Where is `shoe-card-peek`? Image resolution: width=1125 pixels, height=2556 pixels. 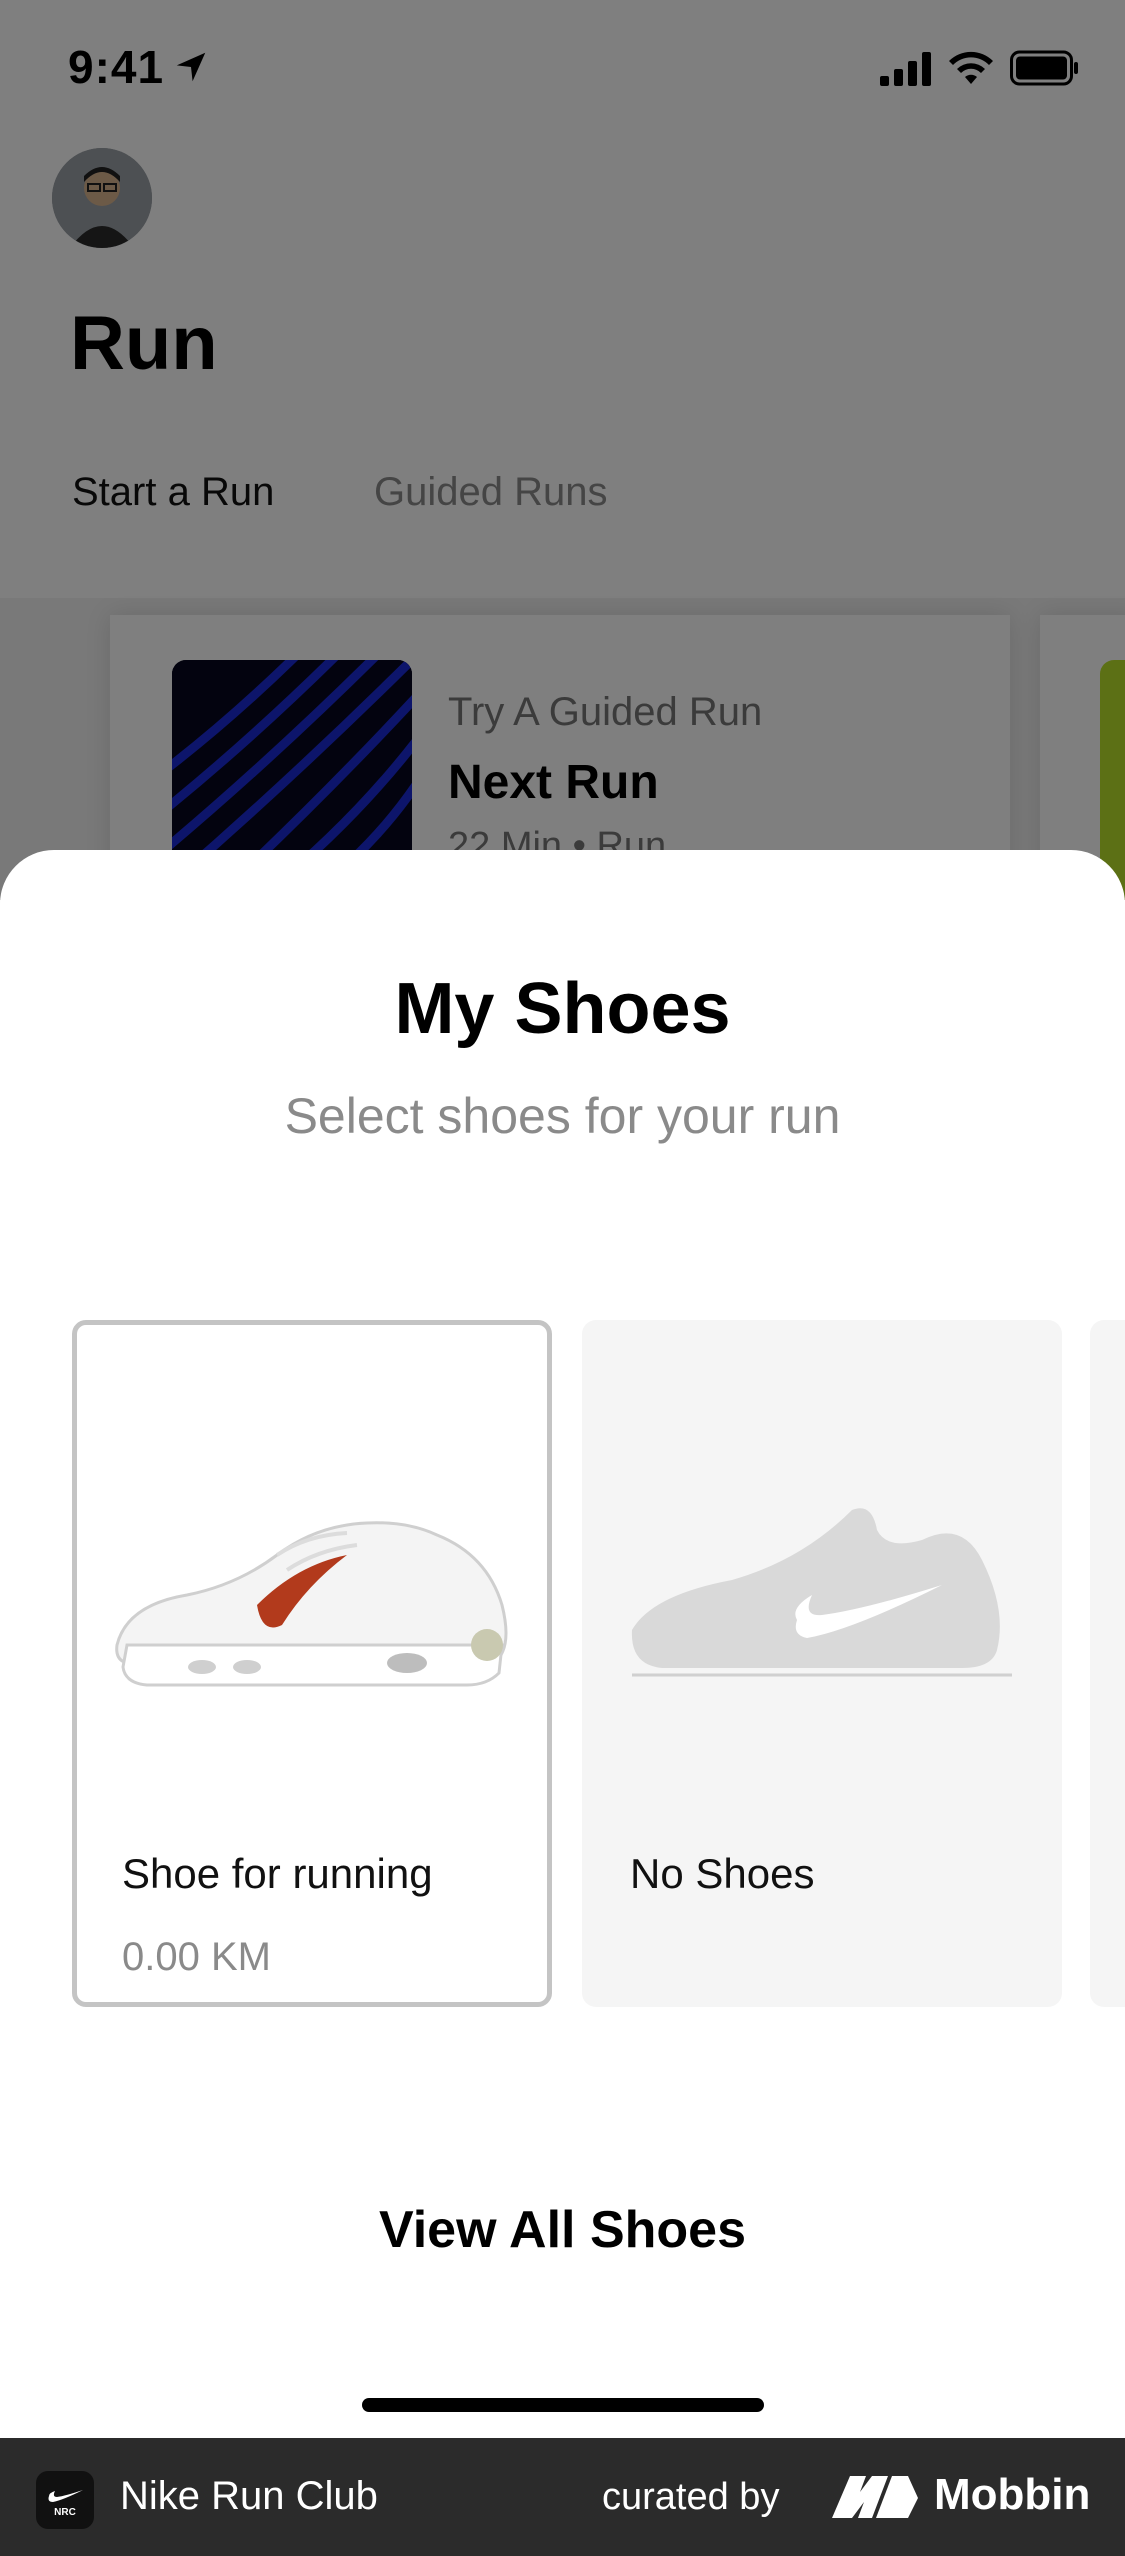
shoe-card-peek is located at coordinates (1107, 1663).